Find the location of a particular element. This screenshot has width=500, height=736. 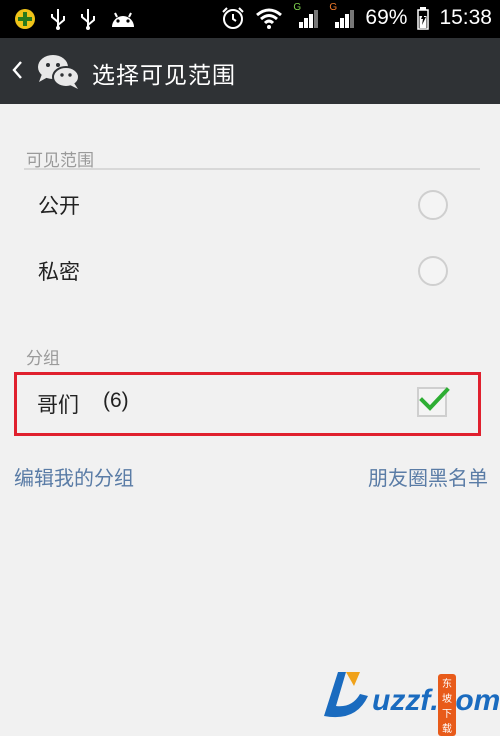

status-bar: G G 69% 15:38 is located at coordinates (250, 19).